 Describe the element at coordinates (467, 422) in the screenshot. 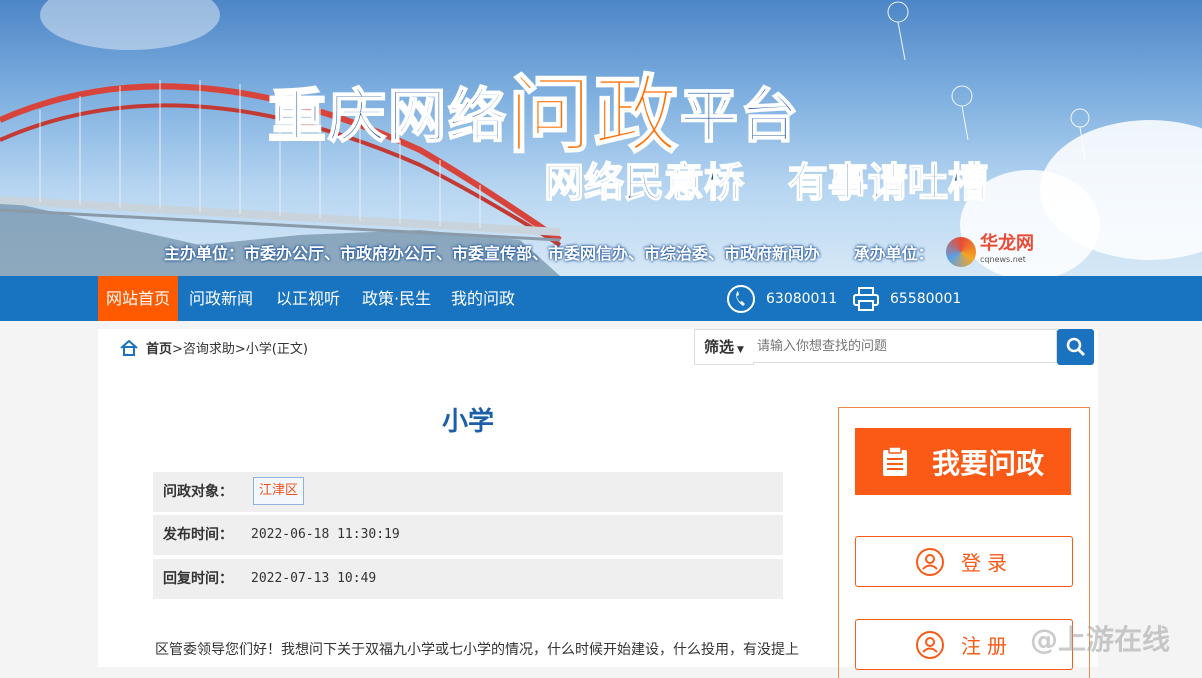

I see `page-title: 小学` at that location.